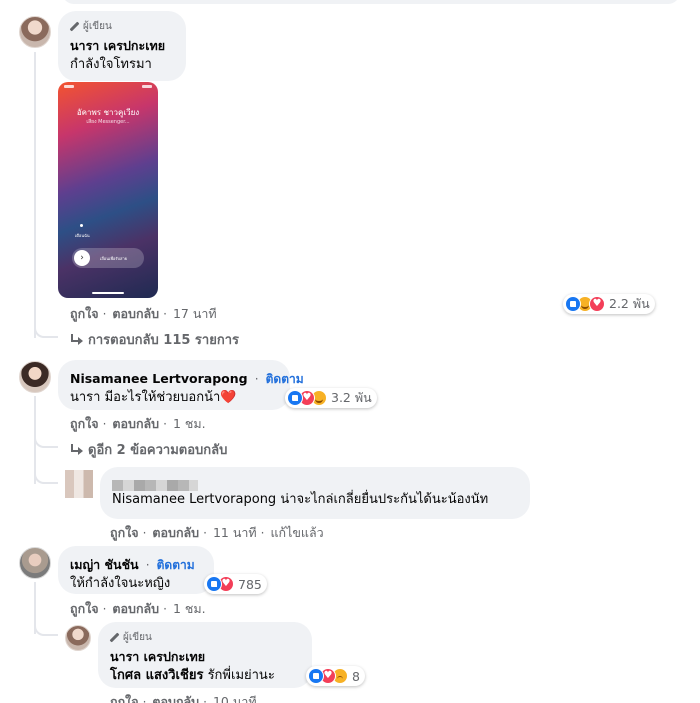 The height and width of the screenshot is (703, 700). I want to click on reply-time: 11 นาที, so click(235, 532).